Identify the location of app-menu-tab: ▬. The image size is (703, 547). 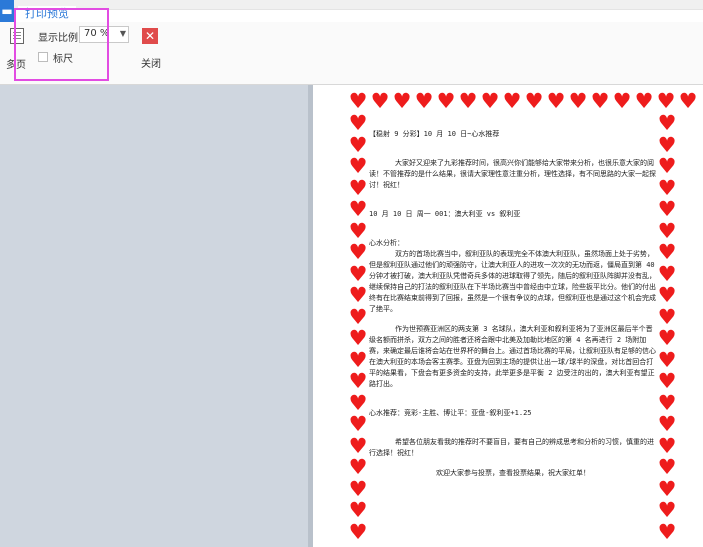
(7, 11).